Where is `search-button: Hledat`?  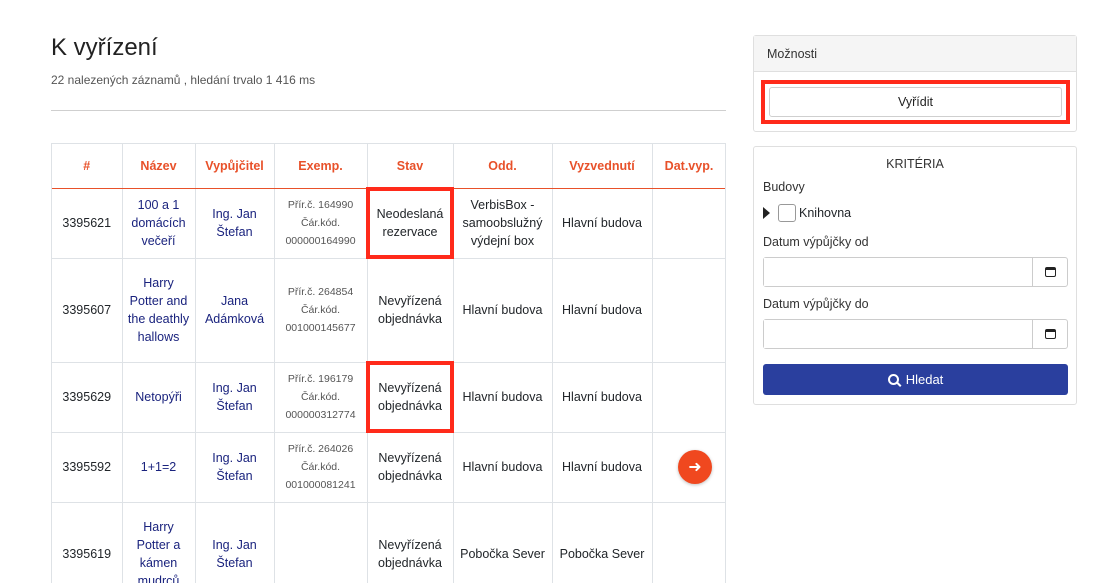
search-button: Hledat is located at coordinates (915, 379).